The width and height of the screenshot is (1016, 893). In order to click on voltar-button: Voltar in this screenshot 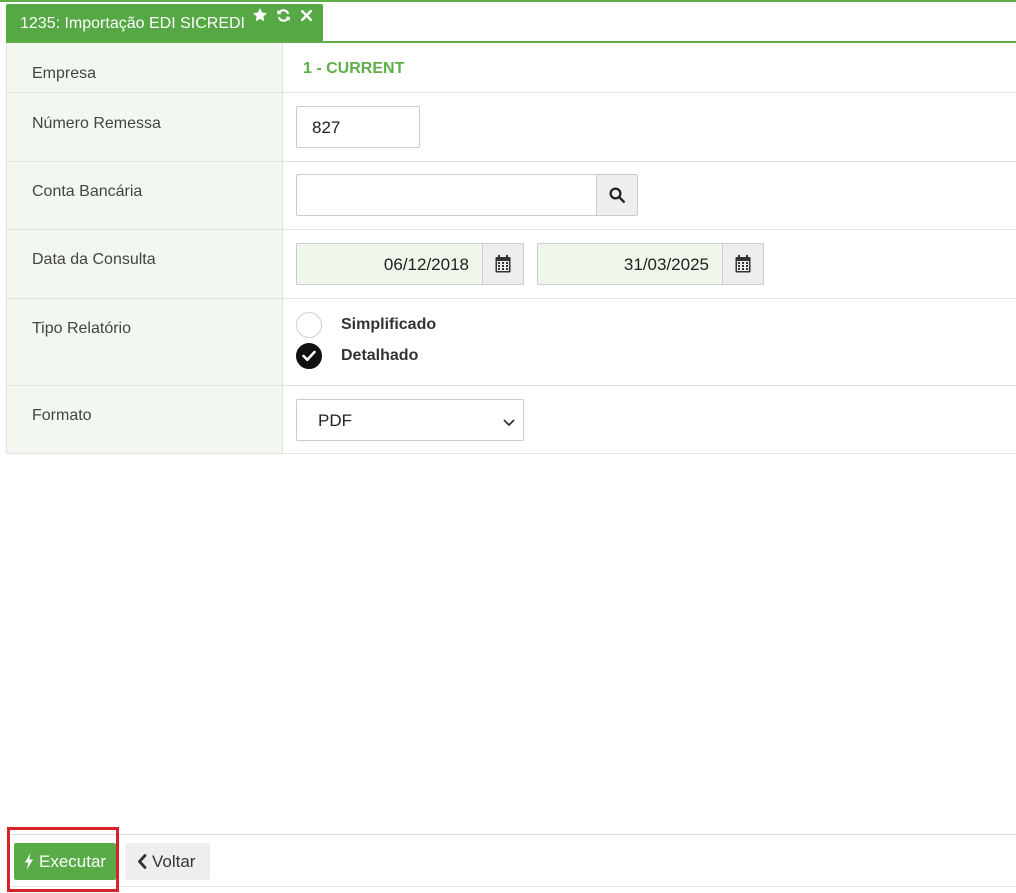, I will do `click(167, 861)`.